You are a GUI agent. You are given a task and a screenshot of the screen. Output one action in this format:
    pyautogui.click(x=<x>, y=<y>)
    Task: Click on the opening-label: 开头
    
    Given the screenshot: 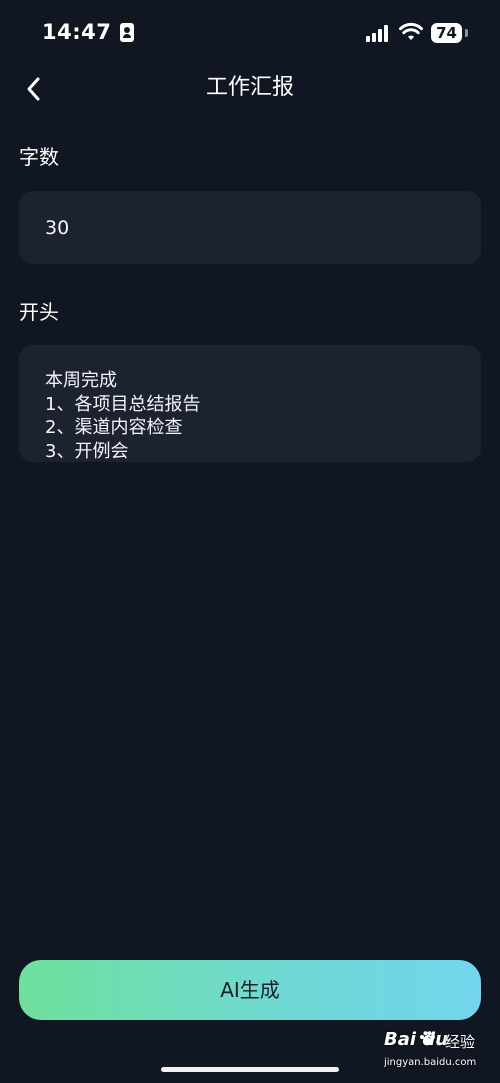 What is the action you would take?
    pyautogui.click(x=39, y=312)
    